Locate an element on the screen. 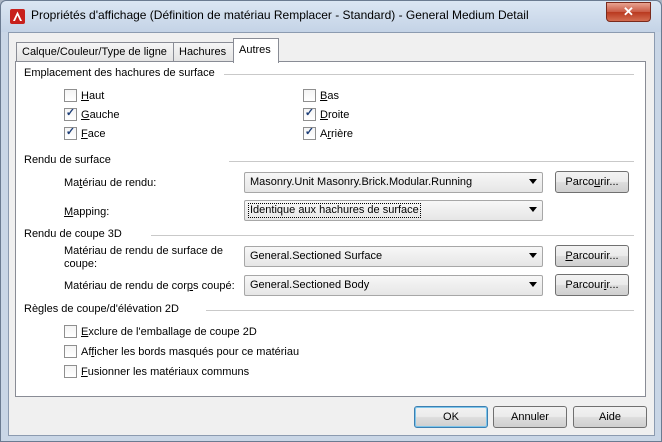 This screenshot has width=662, height=442. close-icon: ✕ is located at coordinates (628, 11).